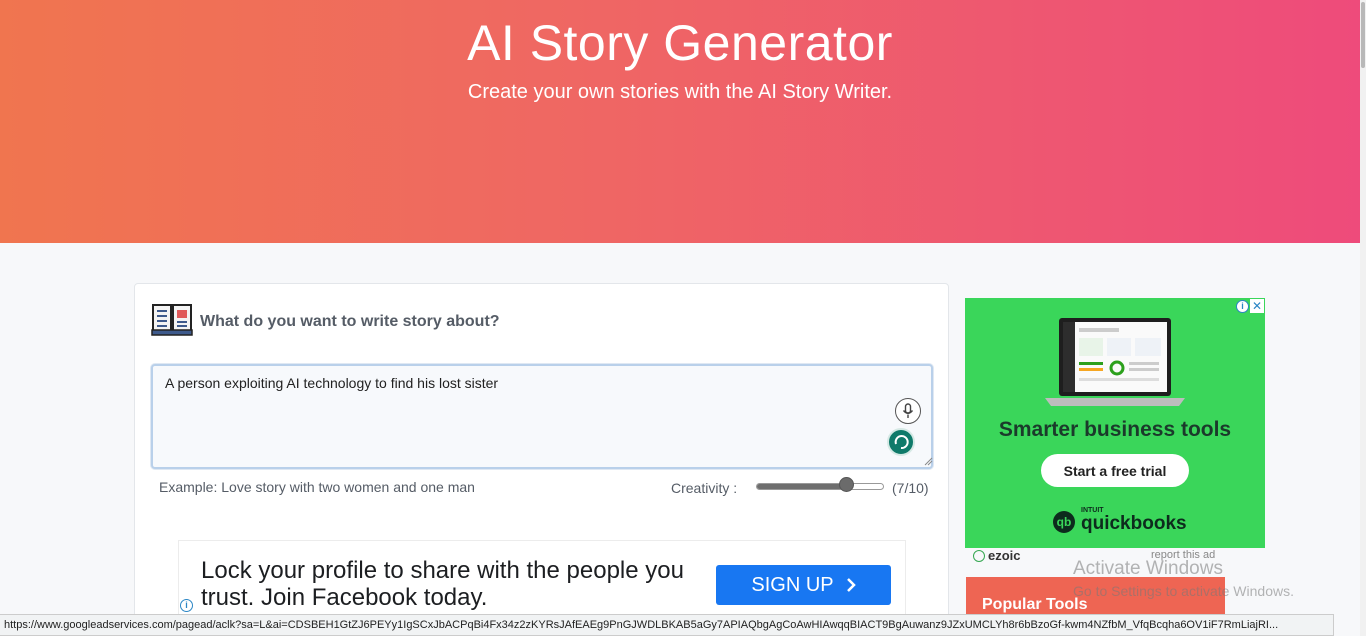 This screenshot has width=1366, height=636. I want to click on creativity-slider-fill, so click(801, 486).